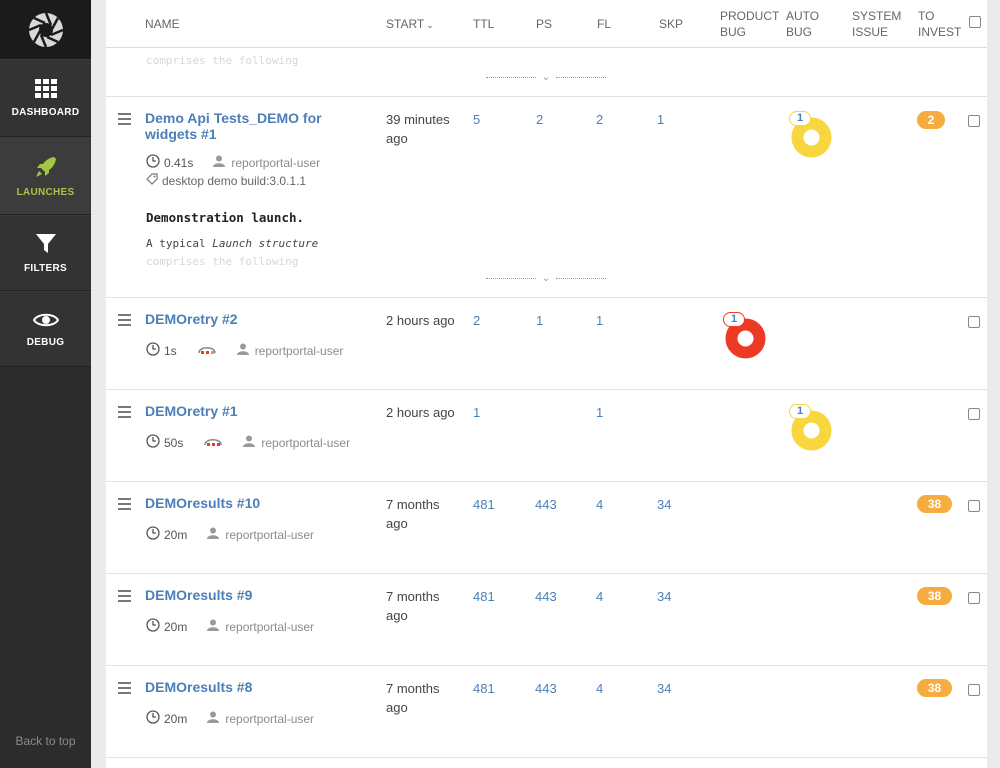  I want to click on column-header-ps: PS, so click(544, 24).